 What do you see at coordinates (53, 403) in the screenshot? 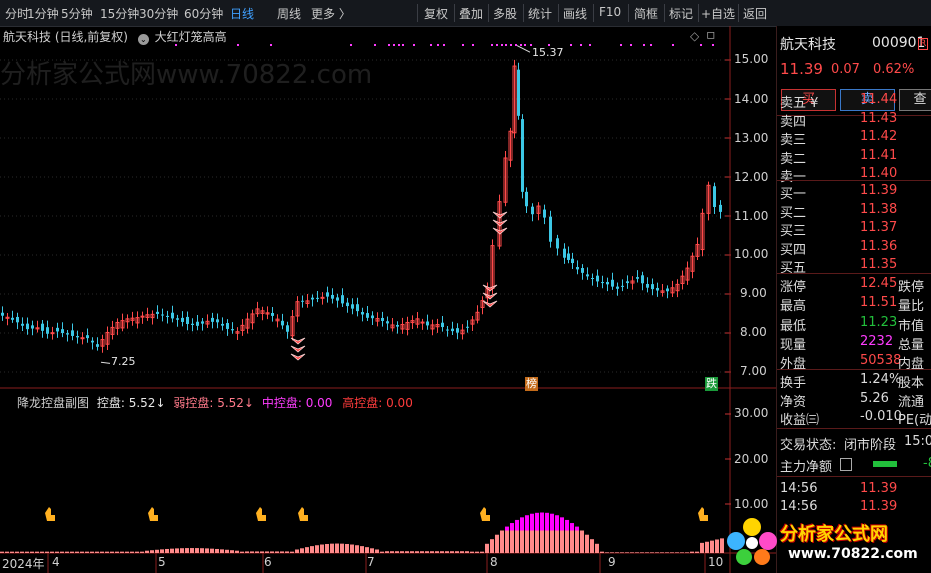
I see `sub-indicator-name: 降龙控盘副图` at bounding box center [53, 403].